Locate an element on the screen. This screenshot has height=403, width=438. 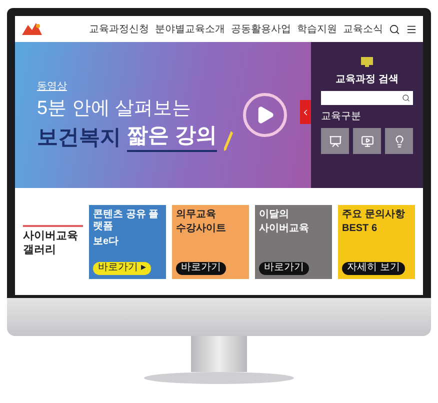
nav-link: 공동활용사업 is located at coordinates (261, 29).